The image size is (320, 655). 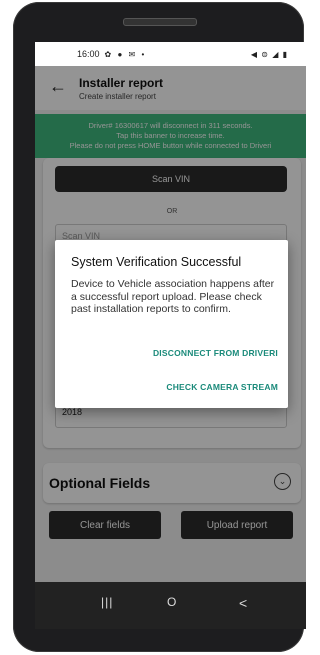 I want to click on check-camera-stream-button: CHECK CAMERA STREAM, so click(x=222, y=387).